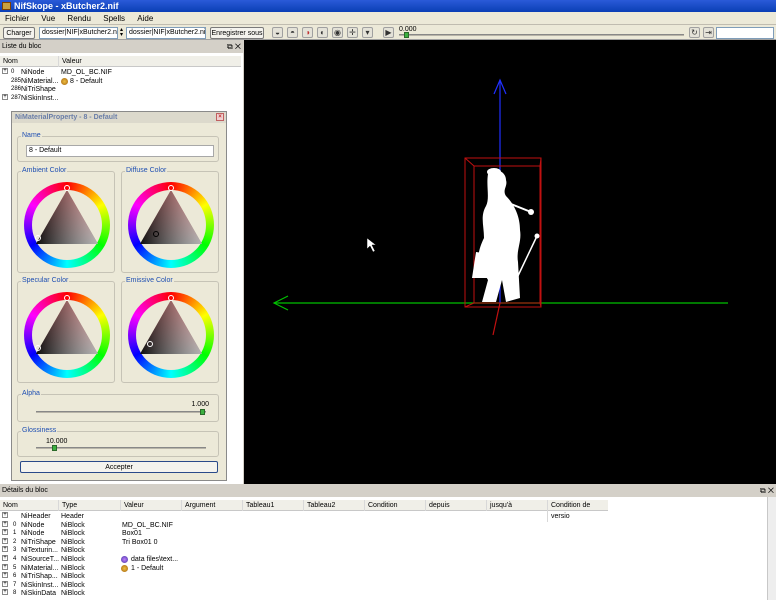 The height and width of the screenshot is (600, 776). Describe the element at coordinates (694, 32) in the screenshot. I see `loop-icon: ↻` at that location.